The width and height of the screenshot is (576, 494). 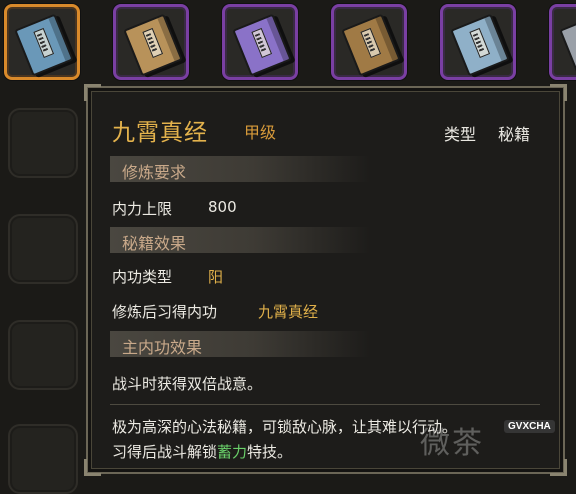 I want to click on inventory-slot-selected, so click(x=42, y=42).